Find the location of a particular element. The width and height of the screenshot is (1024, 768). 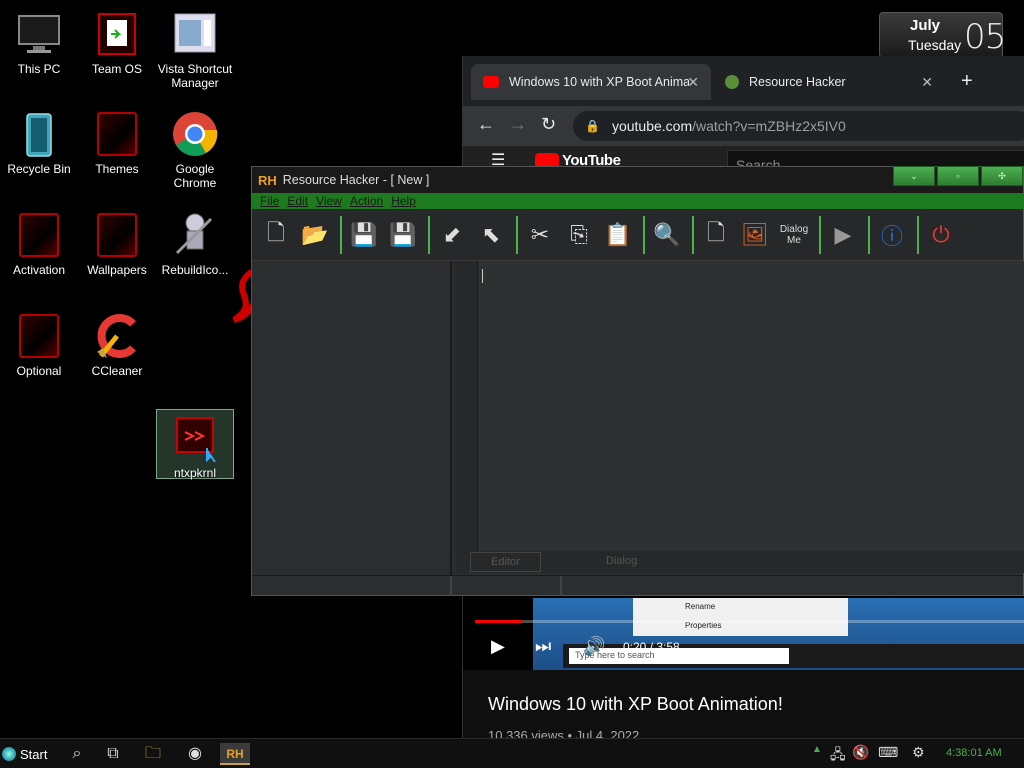

app-logo: RH is located at coordinates (267, 180).